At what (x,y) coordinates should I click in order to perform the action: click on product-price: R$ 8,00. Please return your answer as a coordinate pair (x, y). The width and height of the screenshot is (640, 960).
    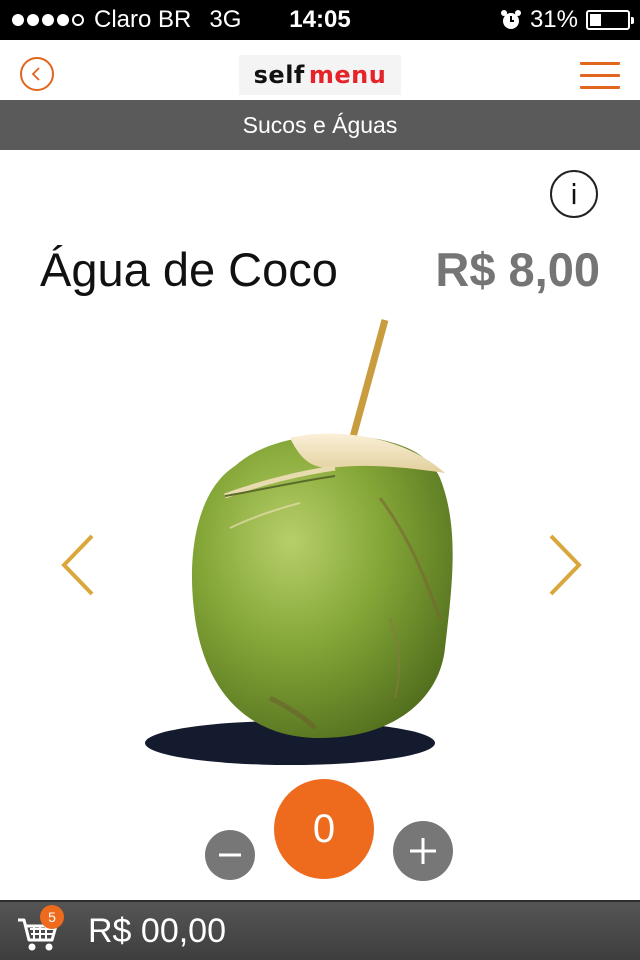
    Looking at the image, I should click on (517, 269).